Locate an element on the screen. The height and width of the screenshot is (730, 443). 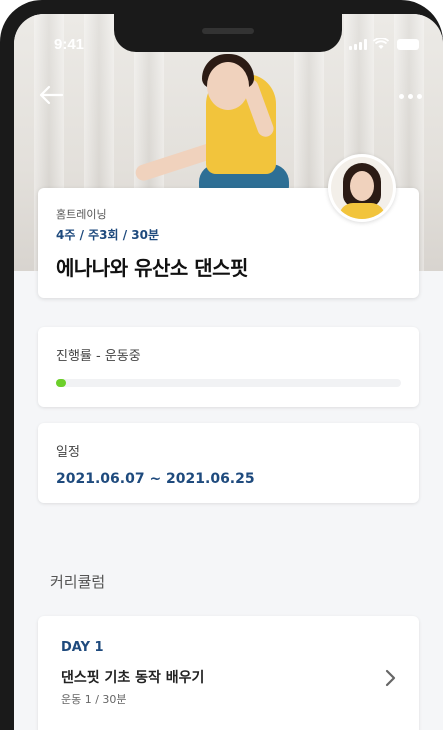
schedule-label: 일정 is located at coordinates (68, 452).